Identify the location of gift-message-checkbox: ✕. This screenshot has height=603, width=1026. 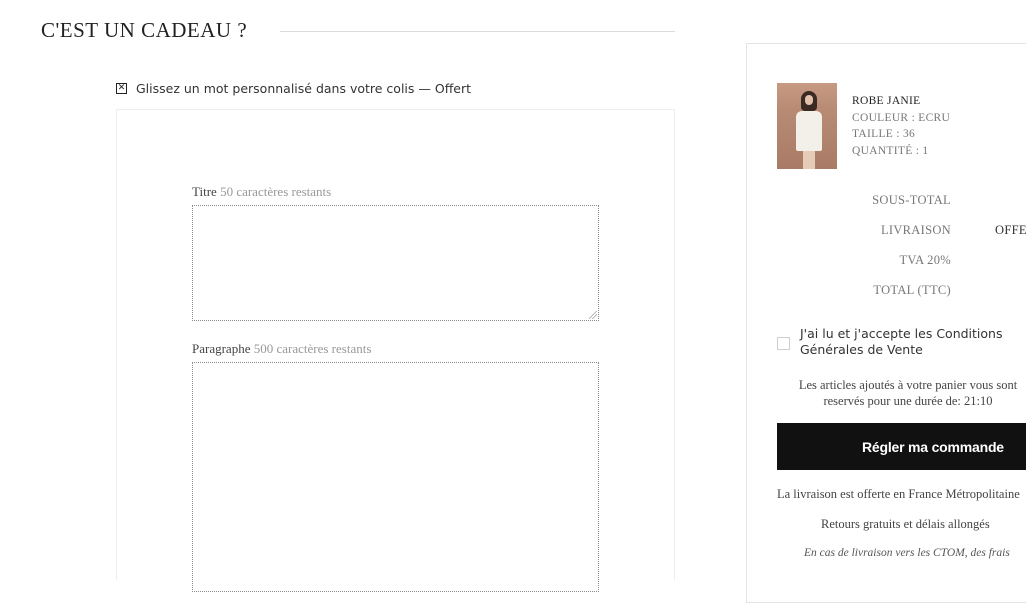
(121, 88).